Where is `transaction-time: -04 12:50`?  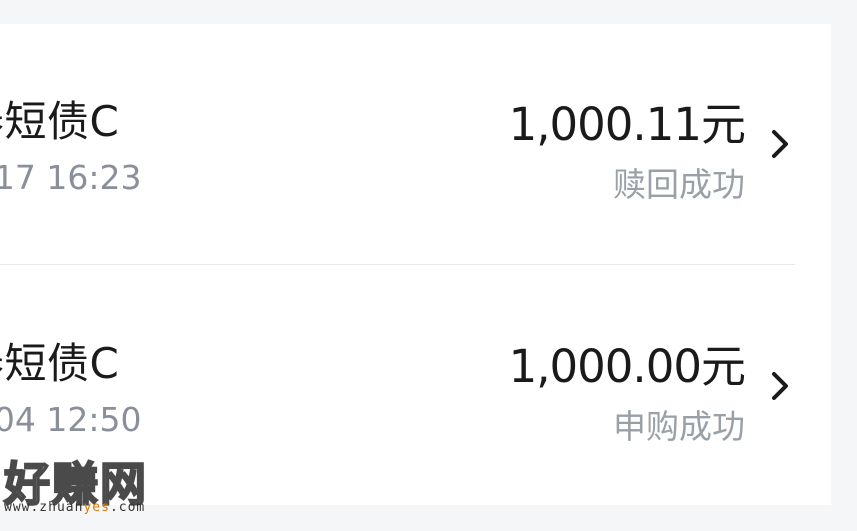
transaction-time: -04 12:50 is located at coordinates (71, 419).